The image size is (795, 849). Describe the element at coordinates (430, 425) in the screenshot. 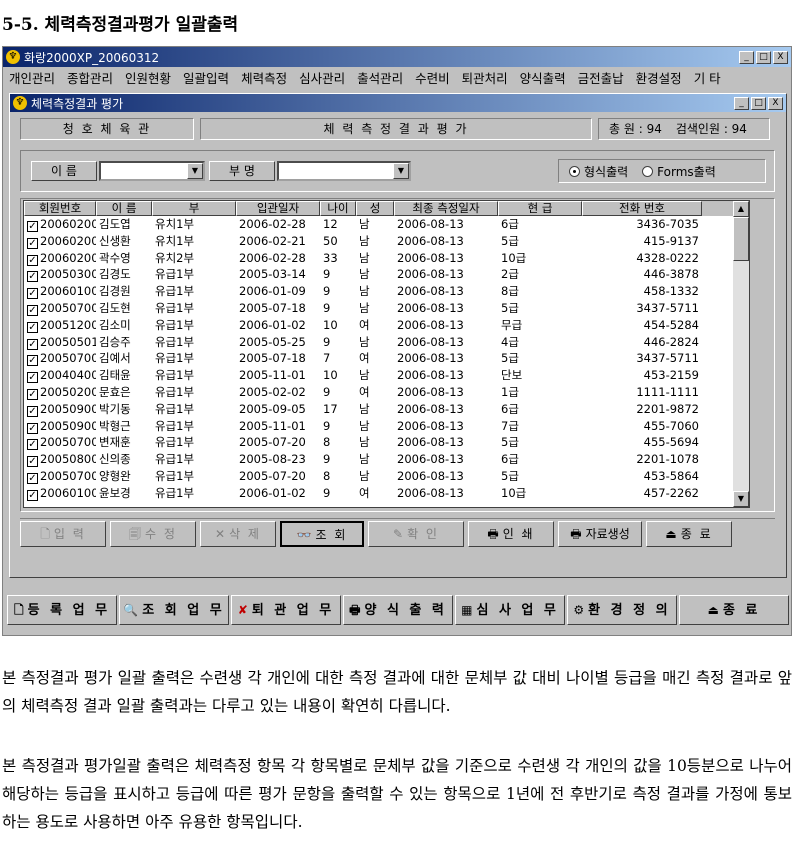

I see `table-cell: 2006-08-13` at that location.